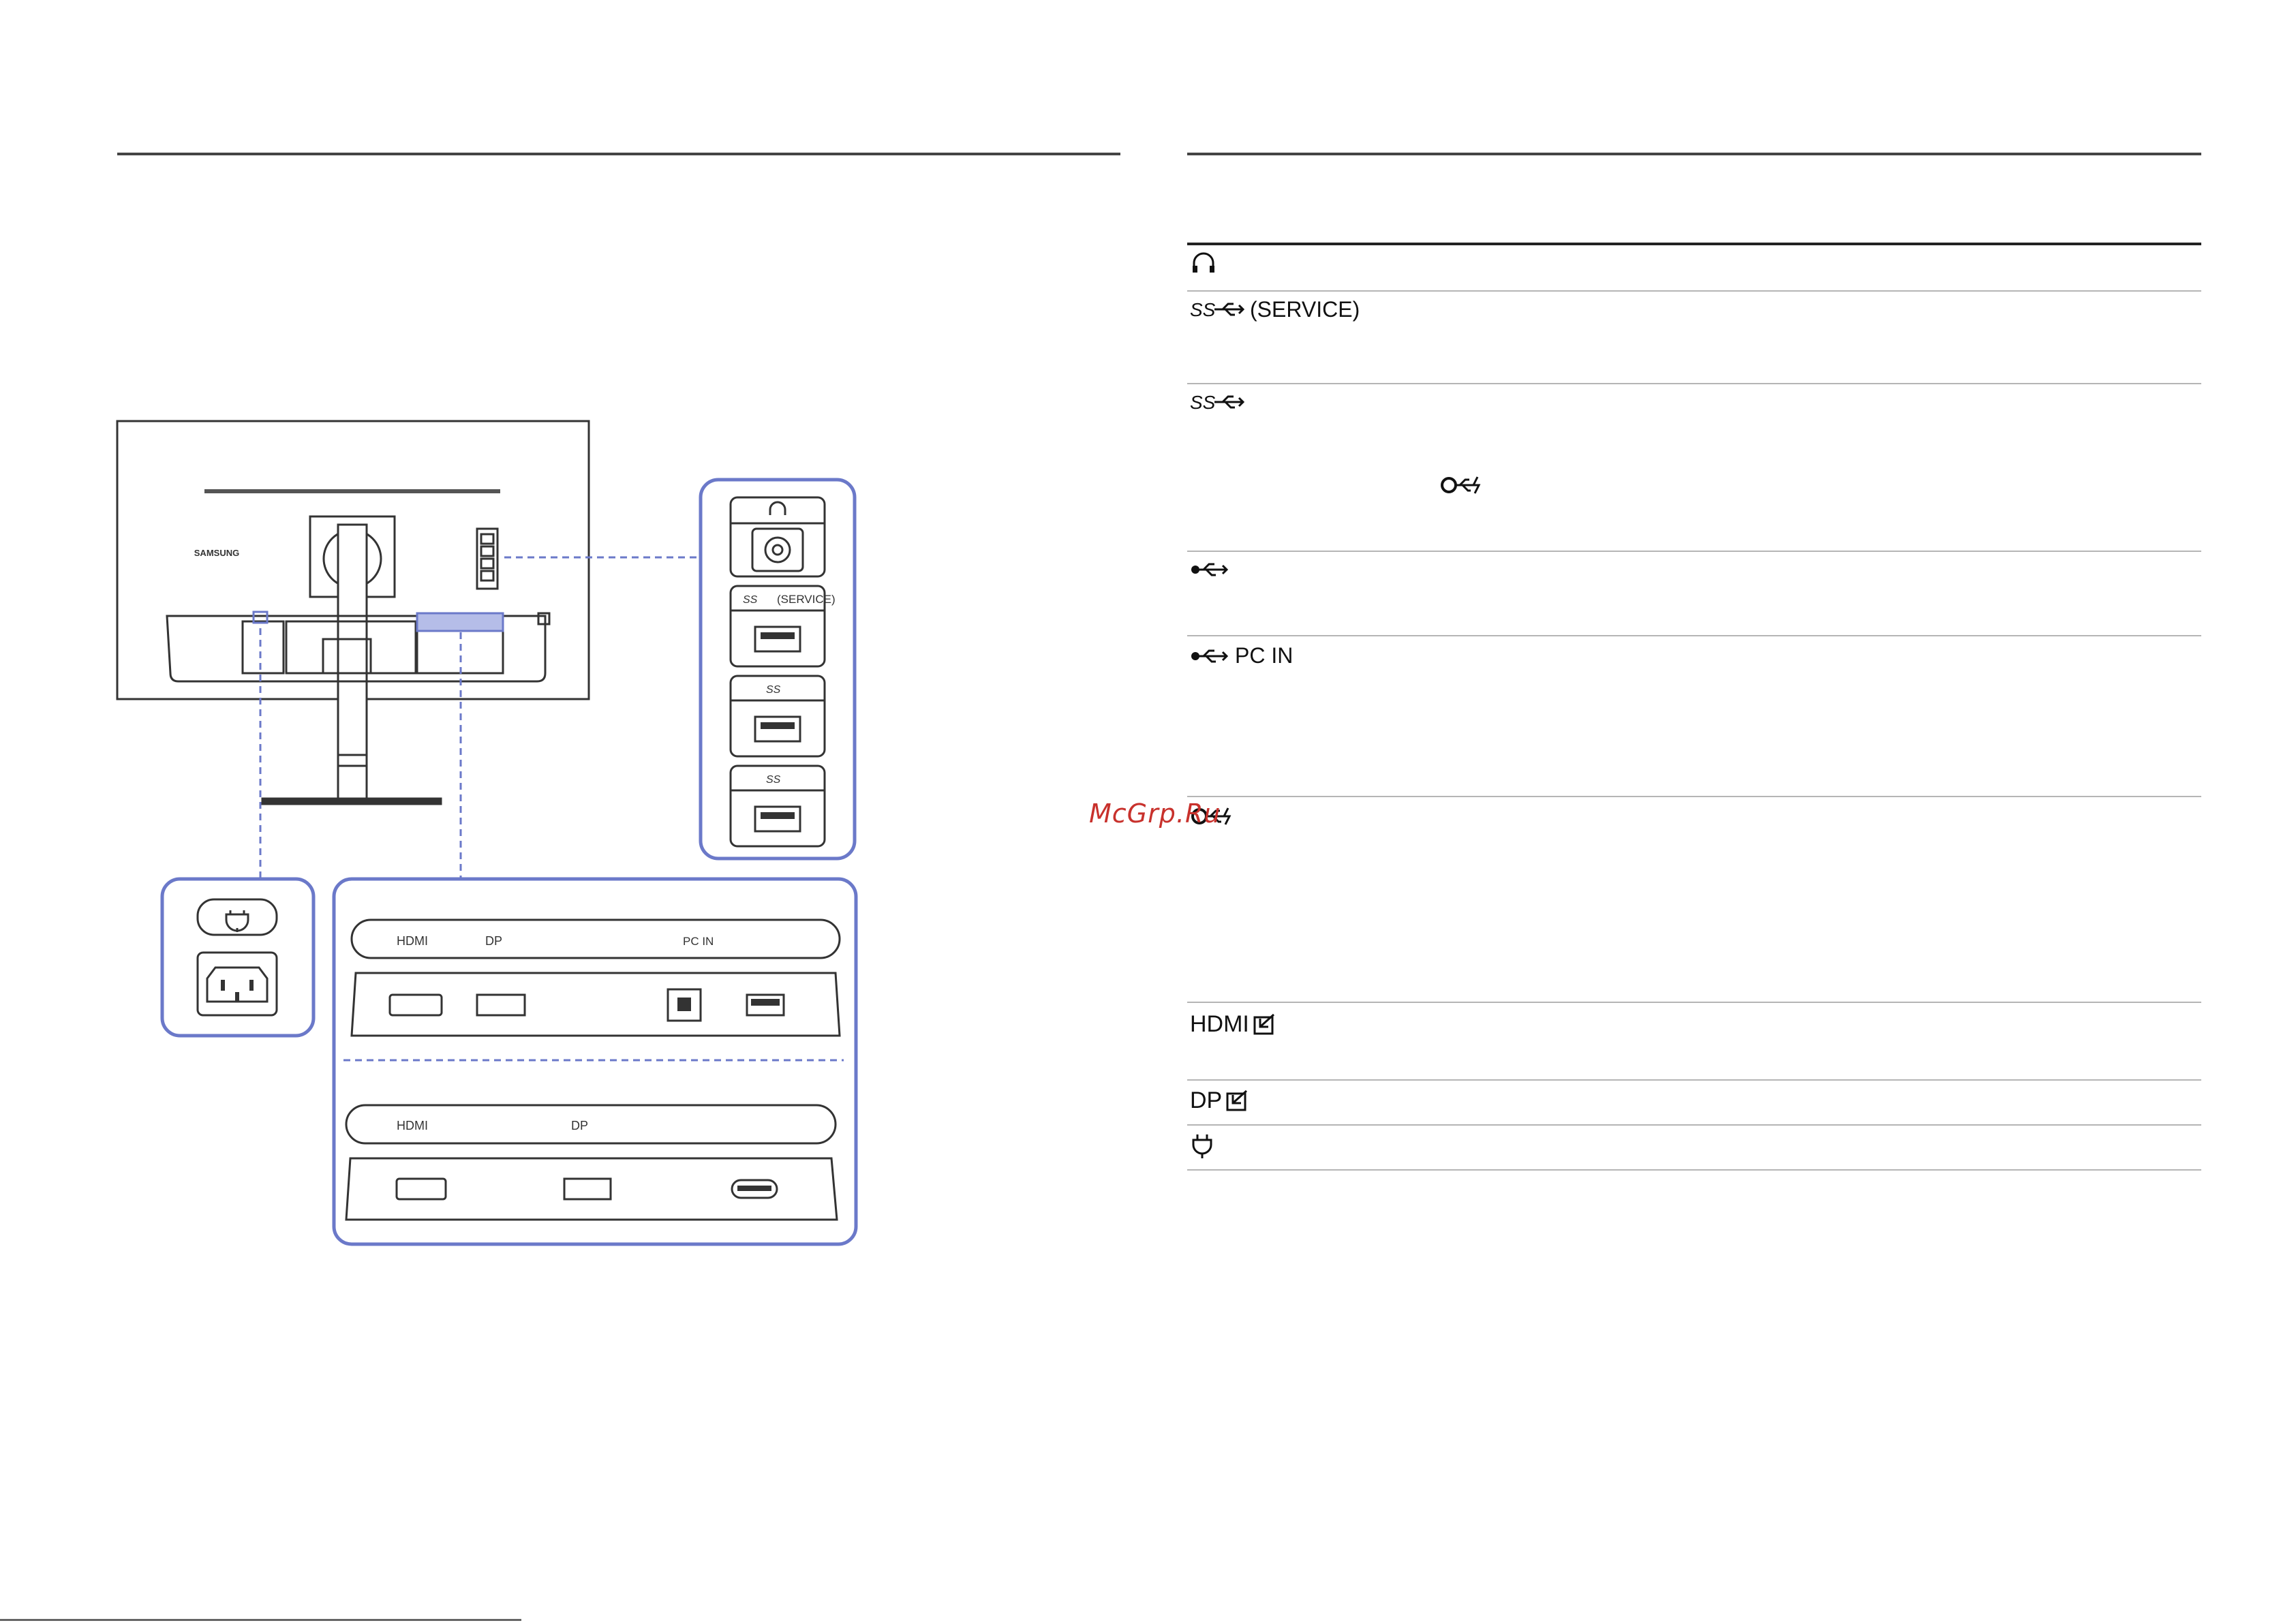 The image size is (2296, 1623). Describe the element at coordinates (1694, 154) in the screenshot. I see `right-header-rule` at that location.